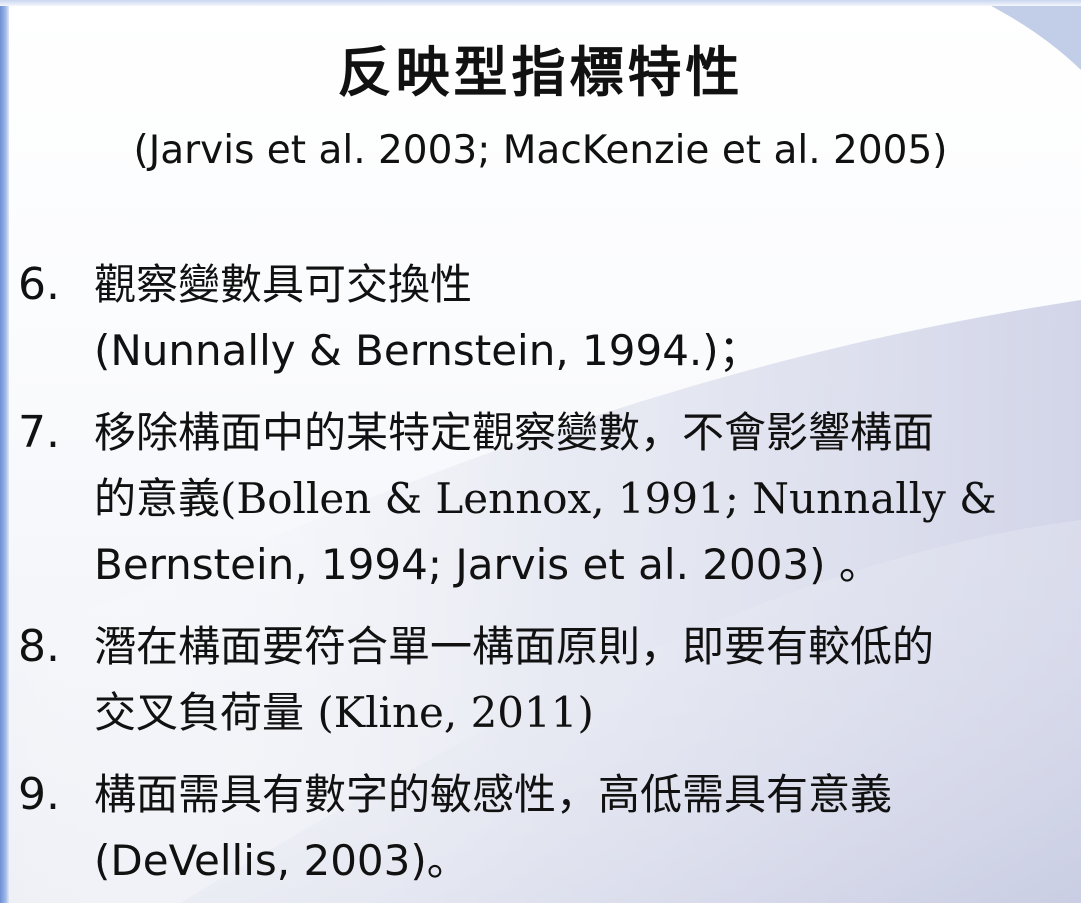  What do you see at coordinates (39, 646) in the screenshot?
I see `item-number: 8.` at bounding box center [39, 646].